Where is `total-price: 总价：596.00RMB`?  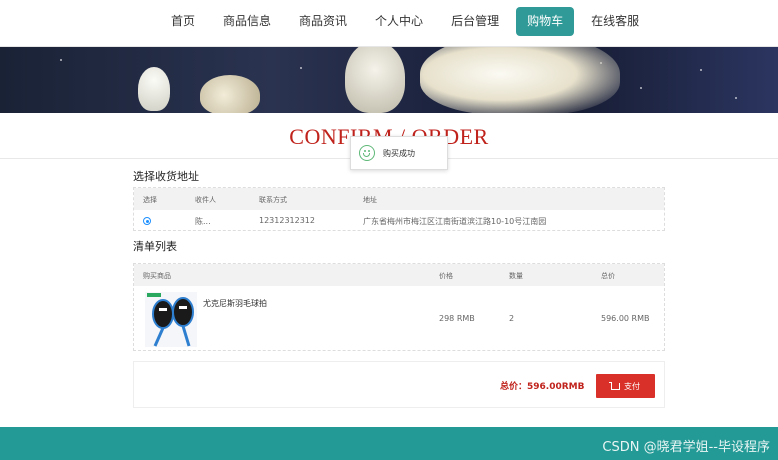
total-price: 总价：596.00RMB is located at coordinates (542, 387).